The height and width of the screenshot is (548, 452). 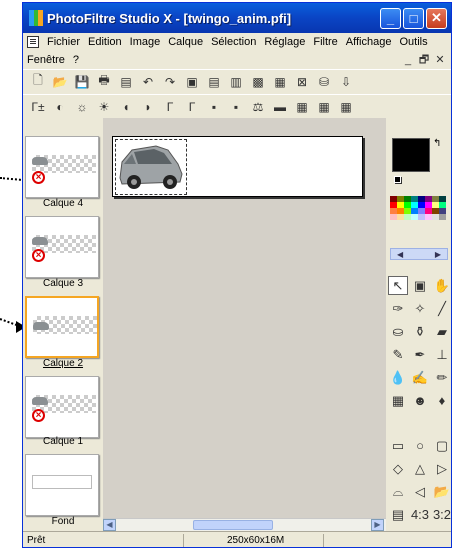 I want to click on selection-icon: ▣, so click(x=420, y=285).